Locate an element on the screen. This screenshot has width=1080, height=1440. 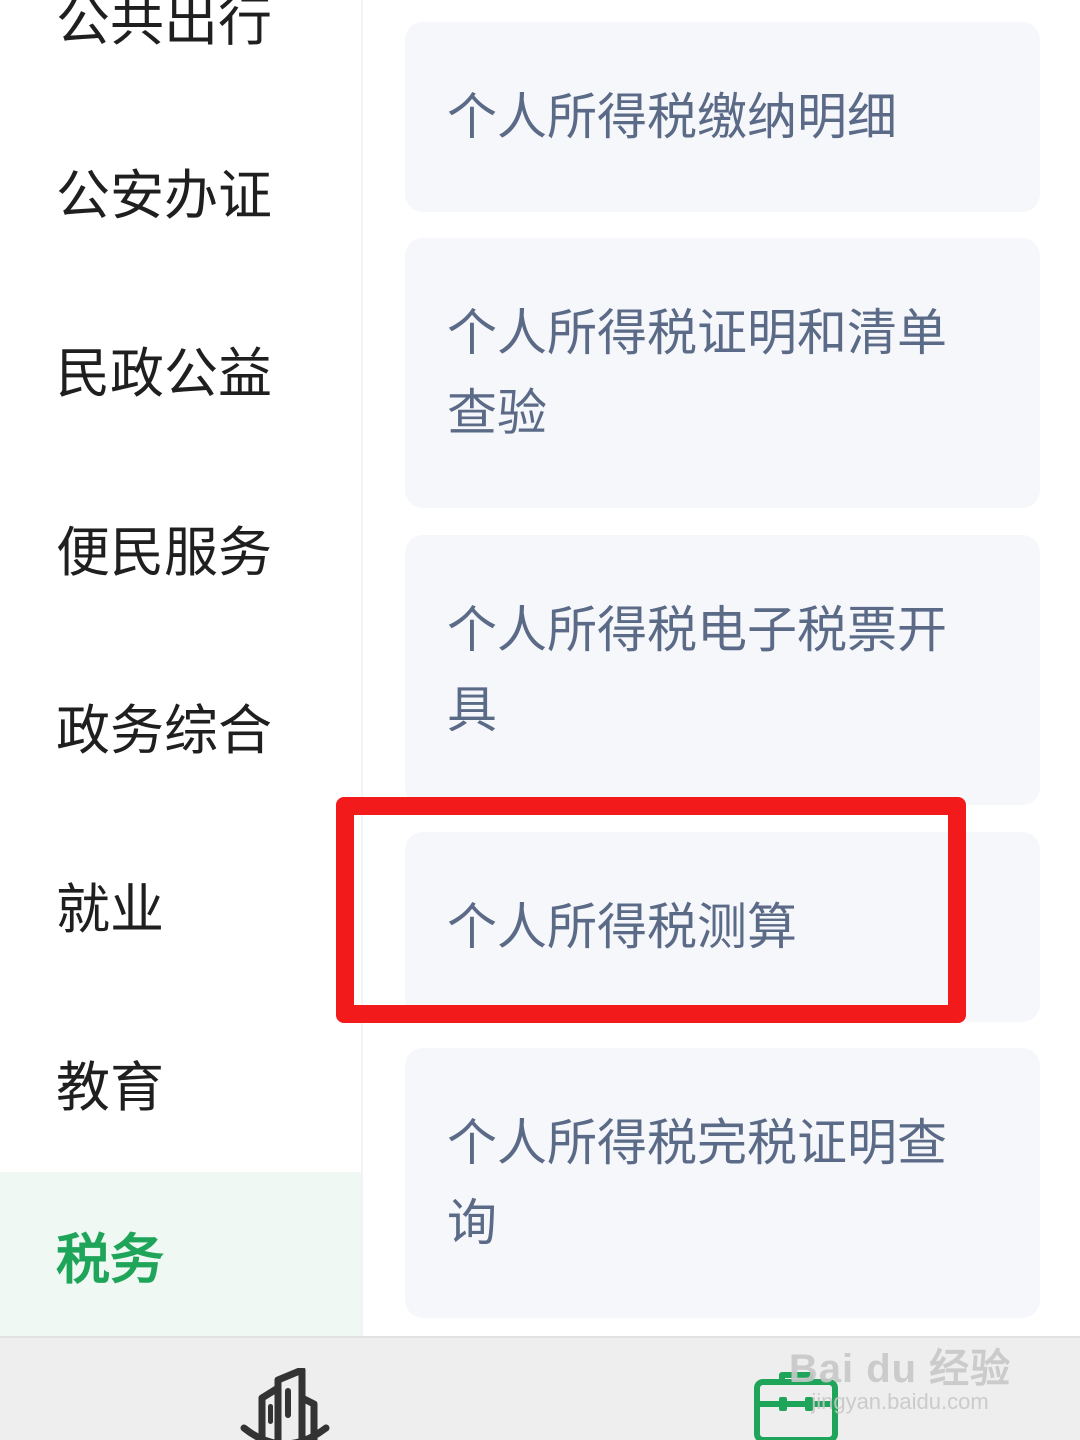
sidebar-item-label: 公安办证 is located at coordinates (164, 195).